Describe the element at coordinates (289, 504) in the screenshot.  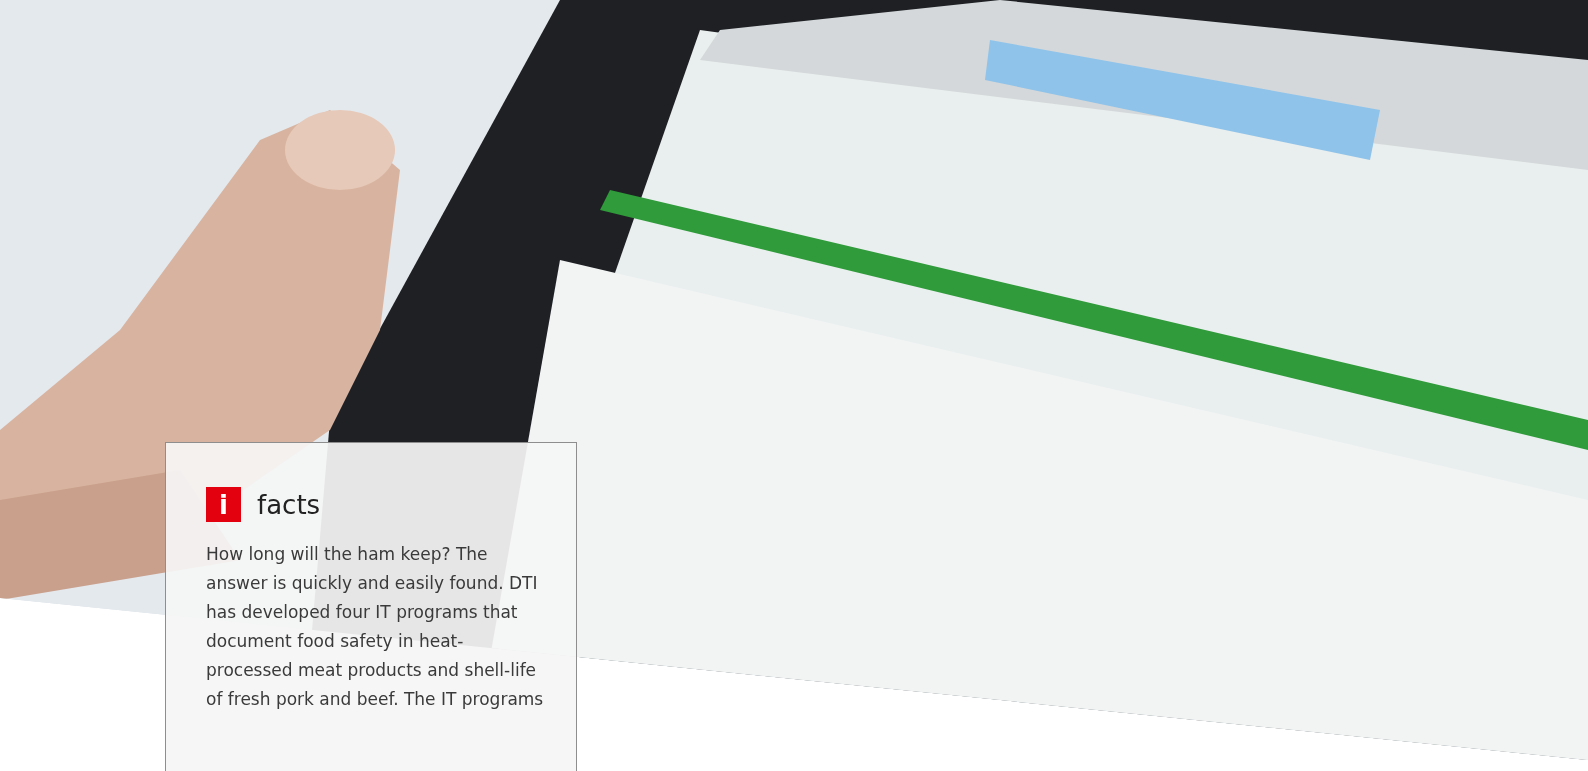
I see `facts-title: facts` at that location.